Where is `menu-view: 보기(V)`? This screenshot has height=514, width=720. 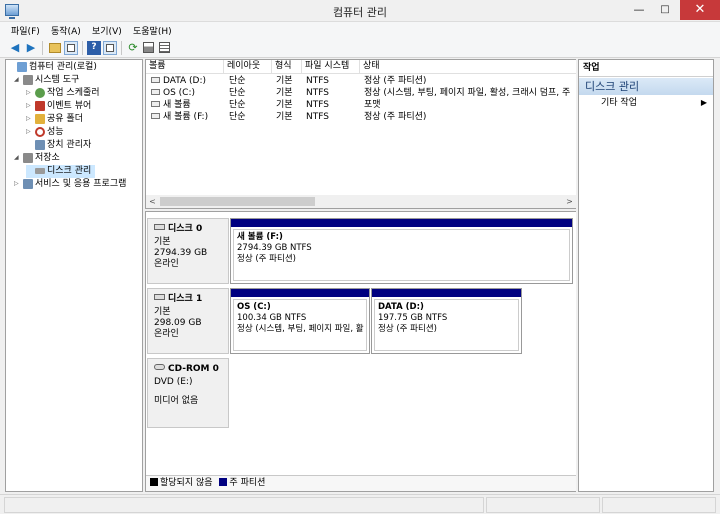
menu-view: 보기(V) is located at coordinates (107, 30).